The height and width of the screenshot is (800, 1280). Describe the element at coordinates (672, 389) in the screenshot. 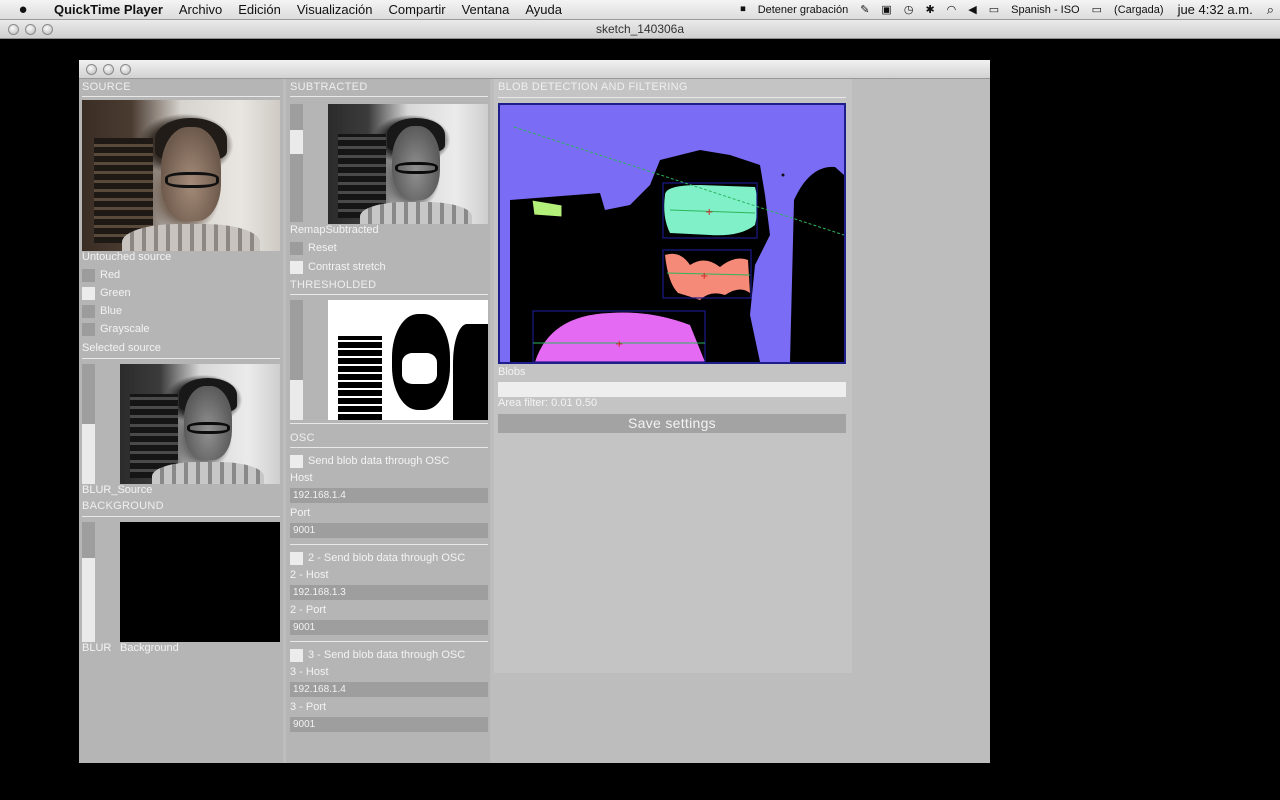

I see `blobs-slider` at that location.